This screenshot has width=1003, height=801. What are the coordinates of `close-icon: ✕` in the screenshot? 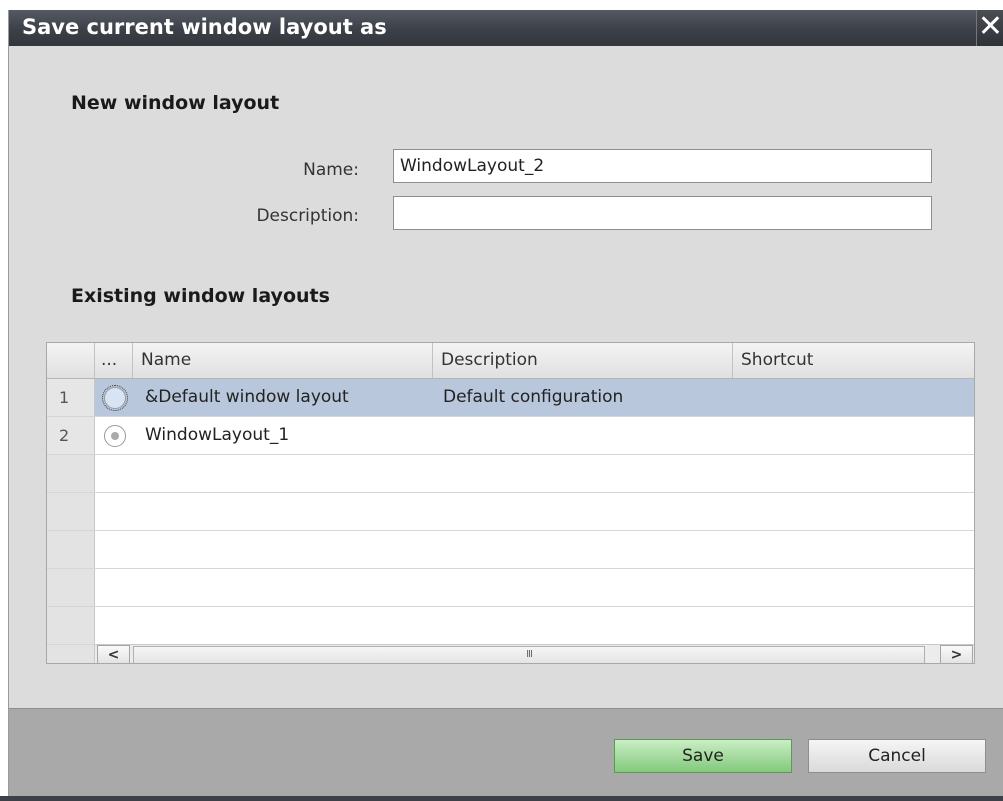 It's located at (989, 28).